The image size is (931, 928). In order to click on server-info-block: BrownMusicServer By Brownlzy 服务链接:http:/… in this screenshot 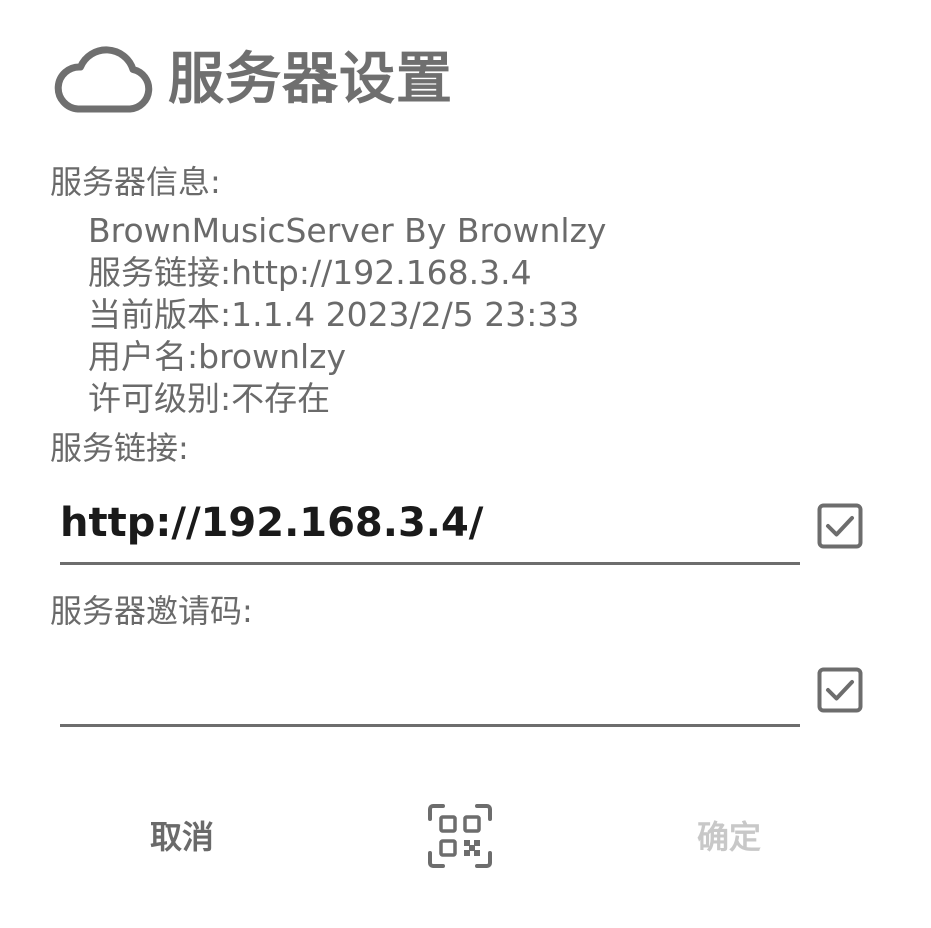, I will do `click(347, 315)`.